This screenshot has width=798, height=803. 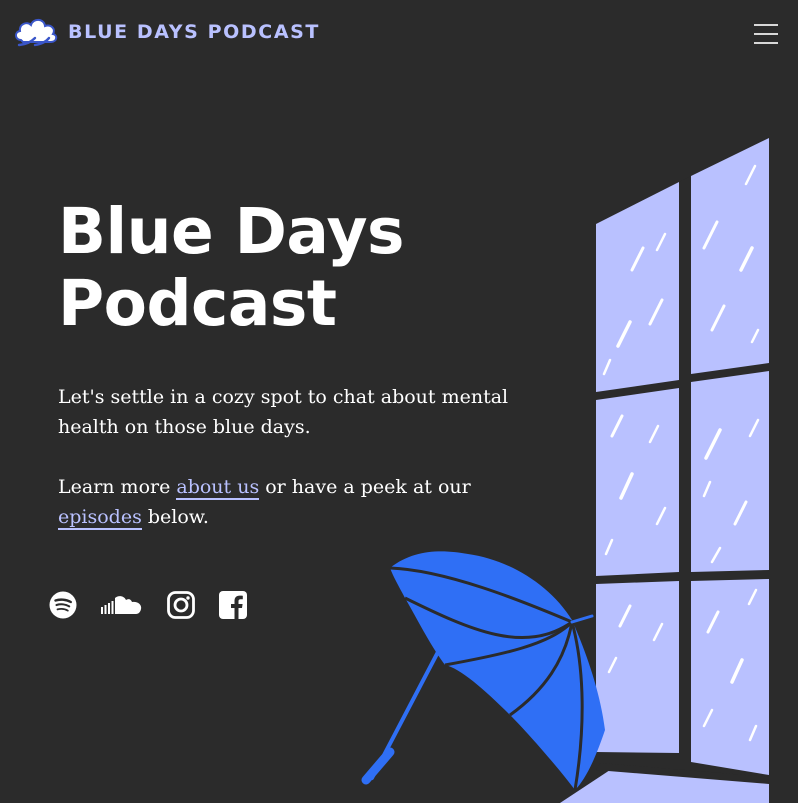 I want to click on episodes-link: episodes, so click(x=100, y=518).